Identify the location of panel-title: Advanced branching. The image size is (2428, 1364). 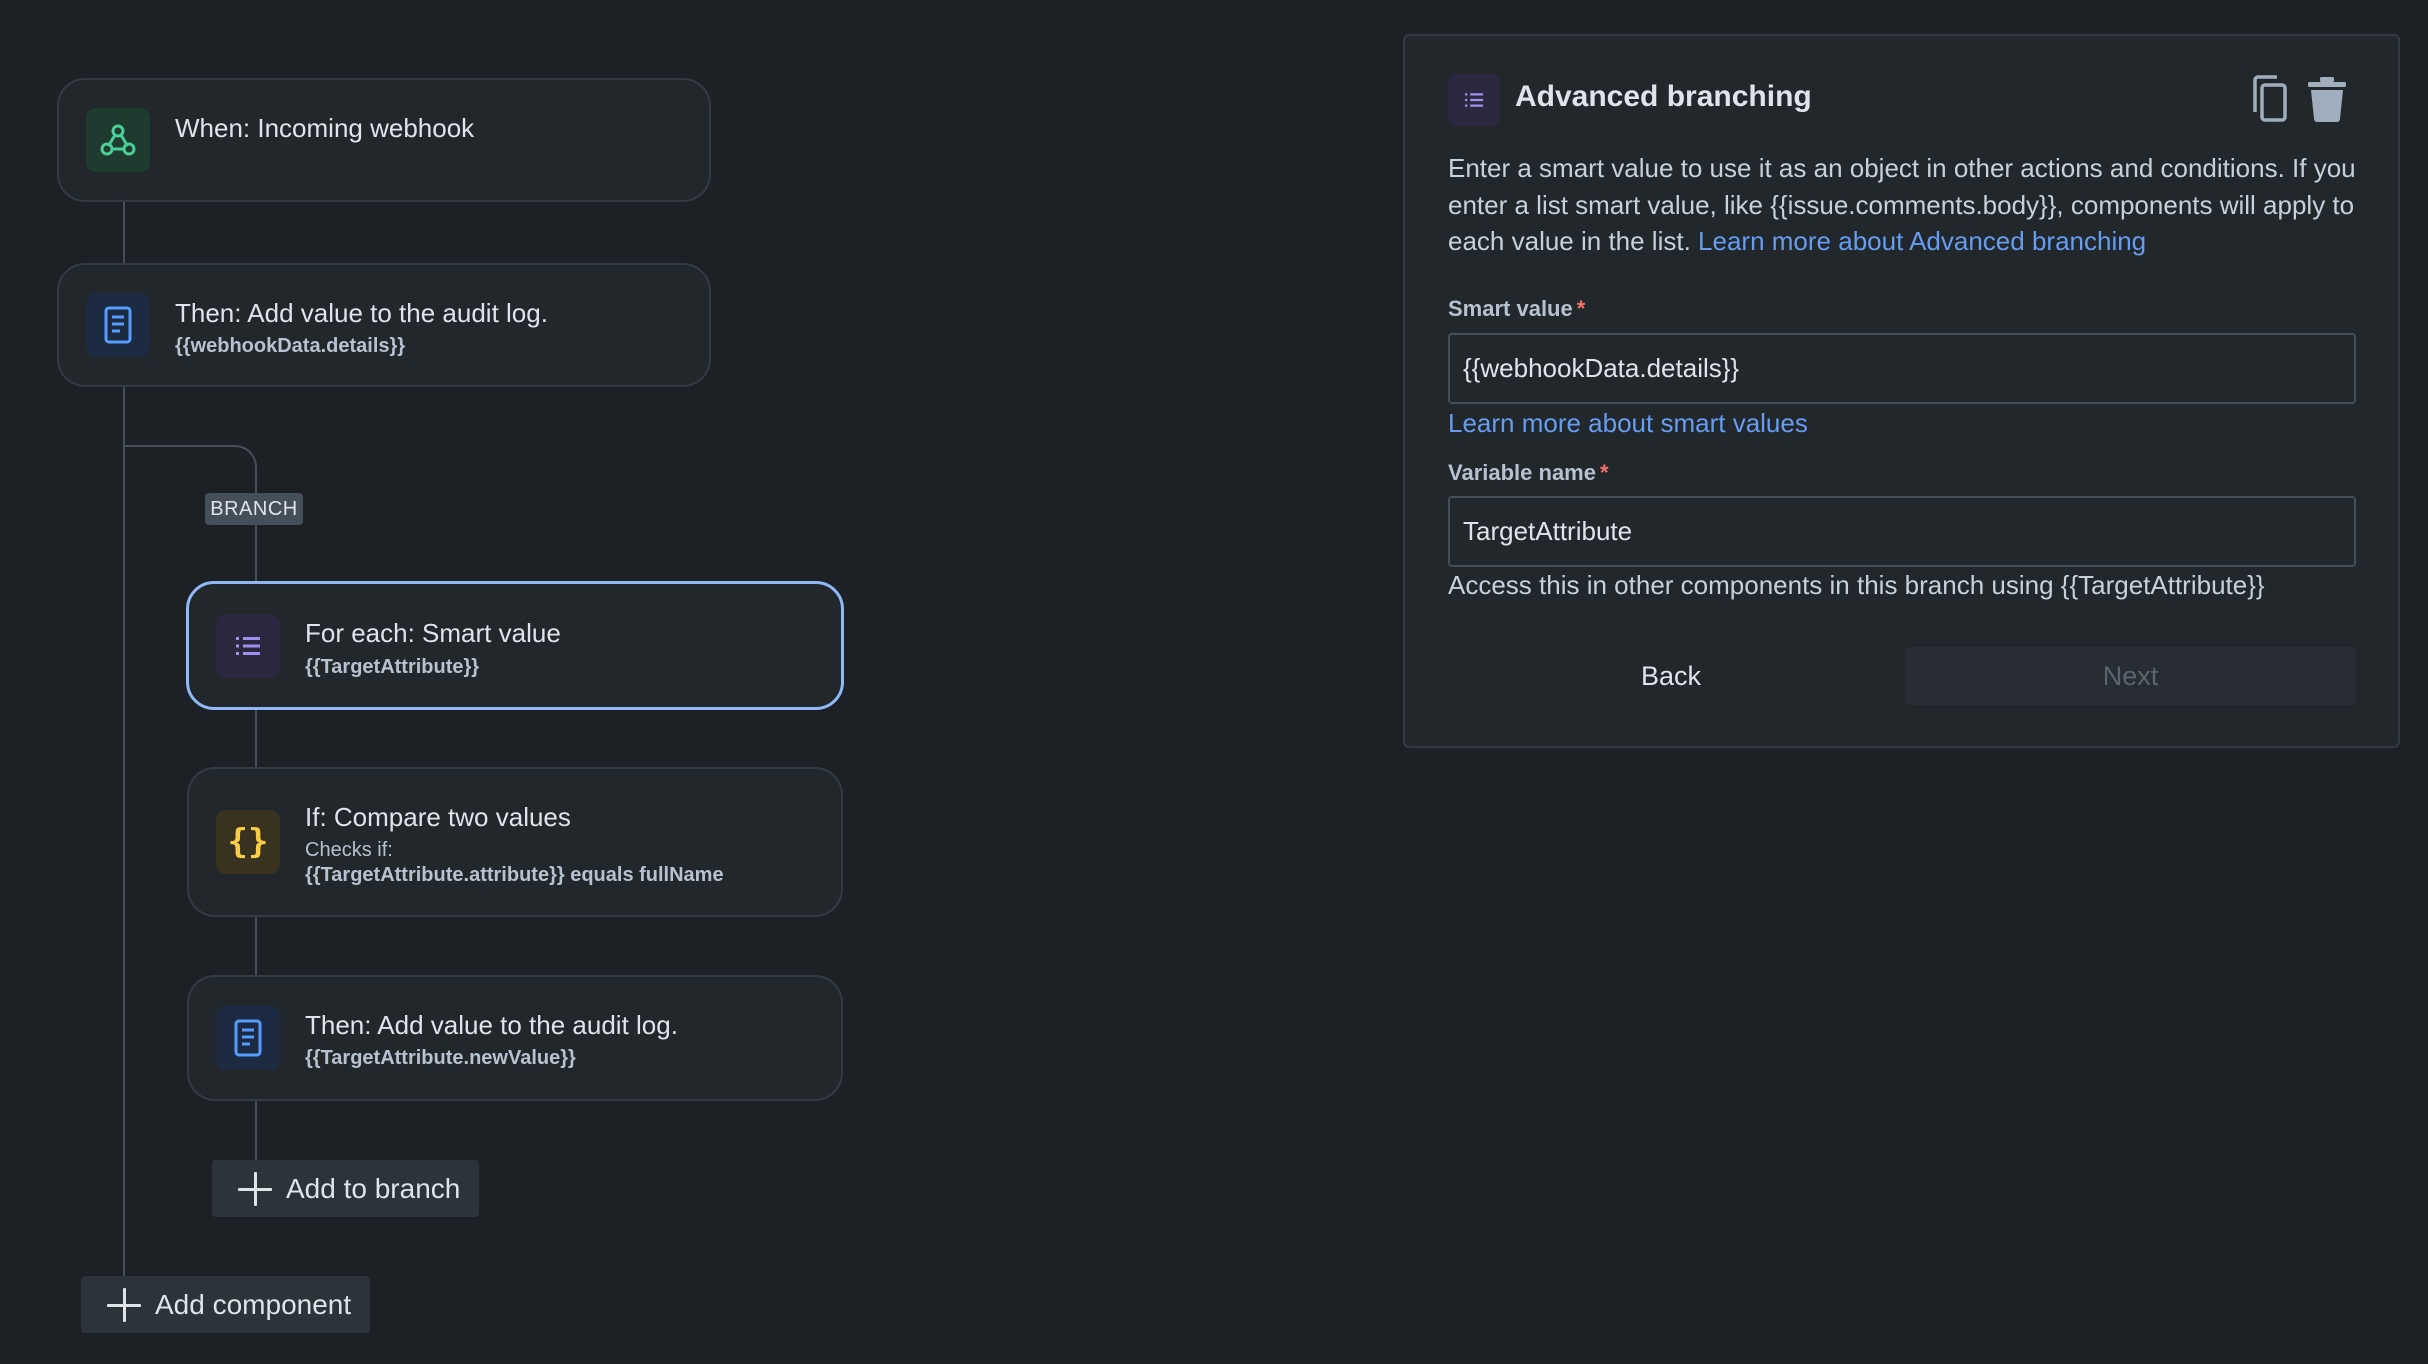
(1663, 96).